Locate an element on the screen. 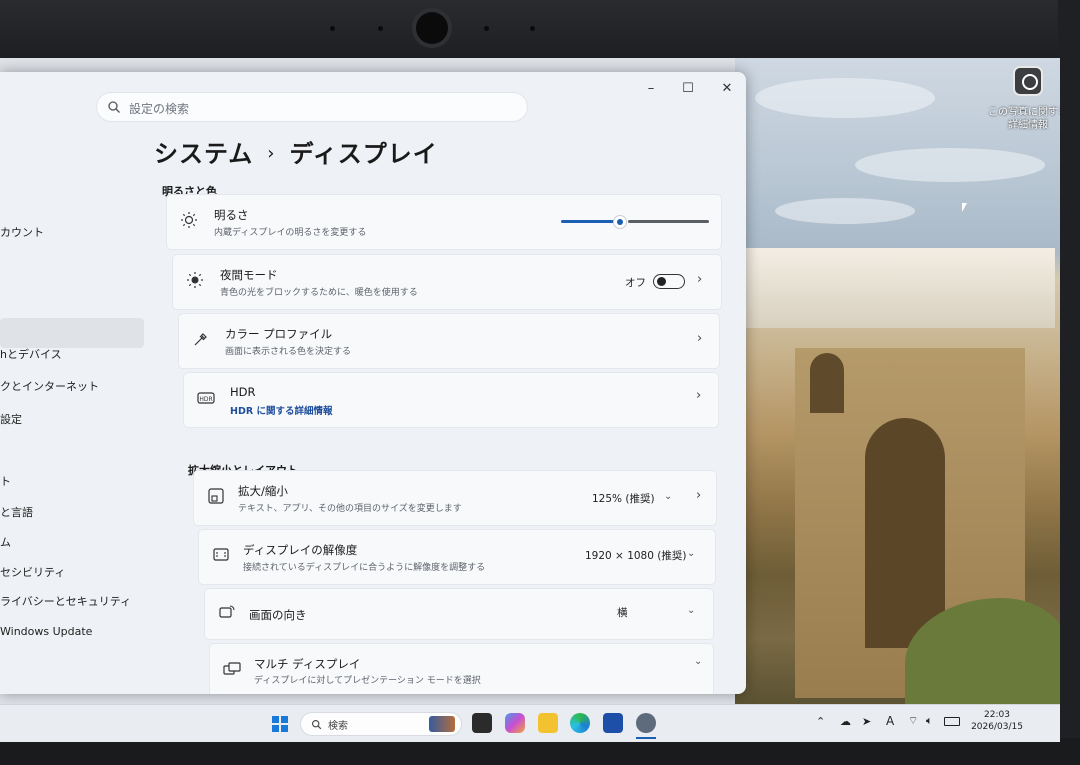 This screenshot has width=1080, height=765. desktop-icon-label: この写真に関する詳細情報 is located at coordinates (1023, 119).